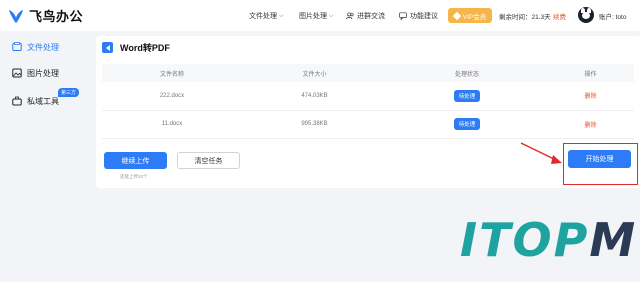 The width and height of the screenshot is (640, 282). I want to click on toolbox-icon, so click(17, 101).